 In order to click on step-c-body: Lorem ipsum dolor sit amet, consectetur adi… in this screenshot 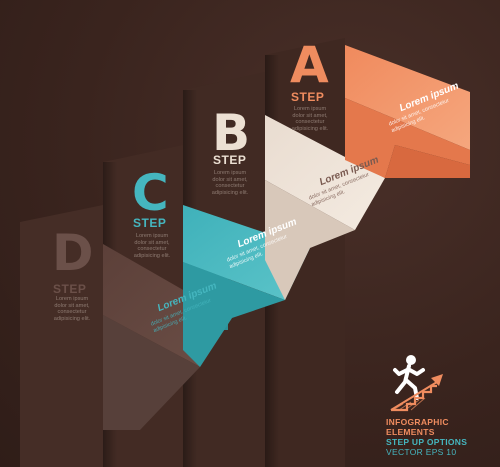, I will do `click(152, 246)`.